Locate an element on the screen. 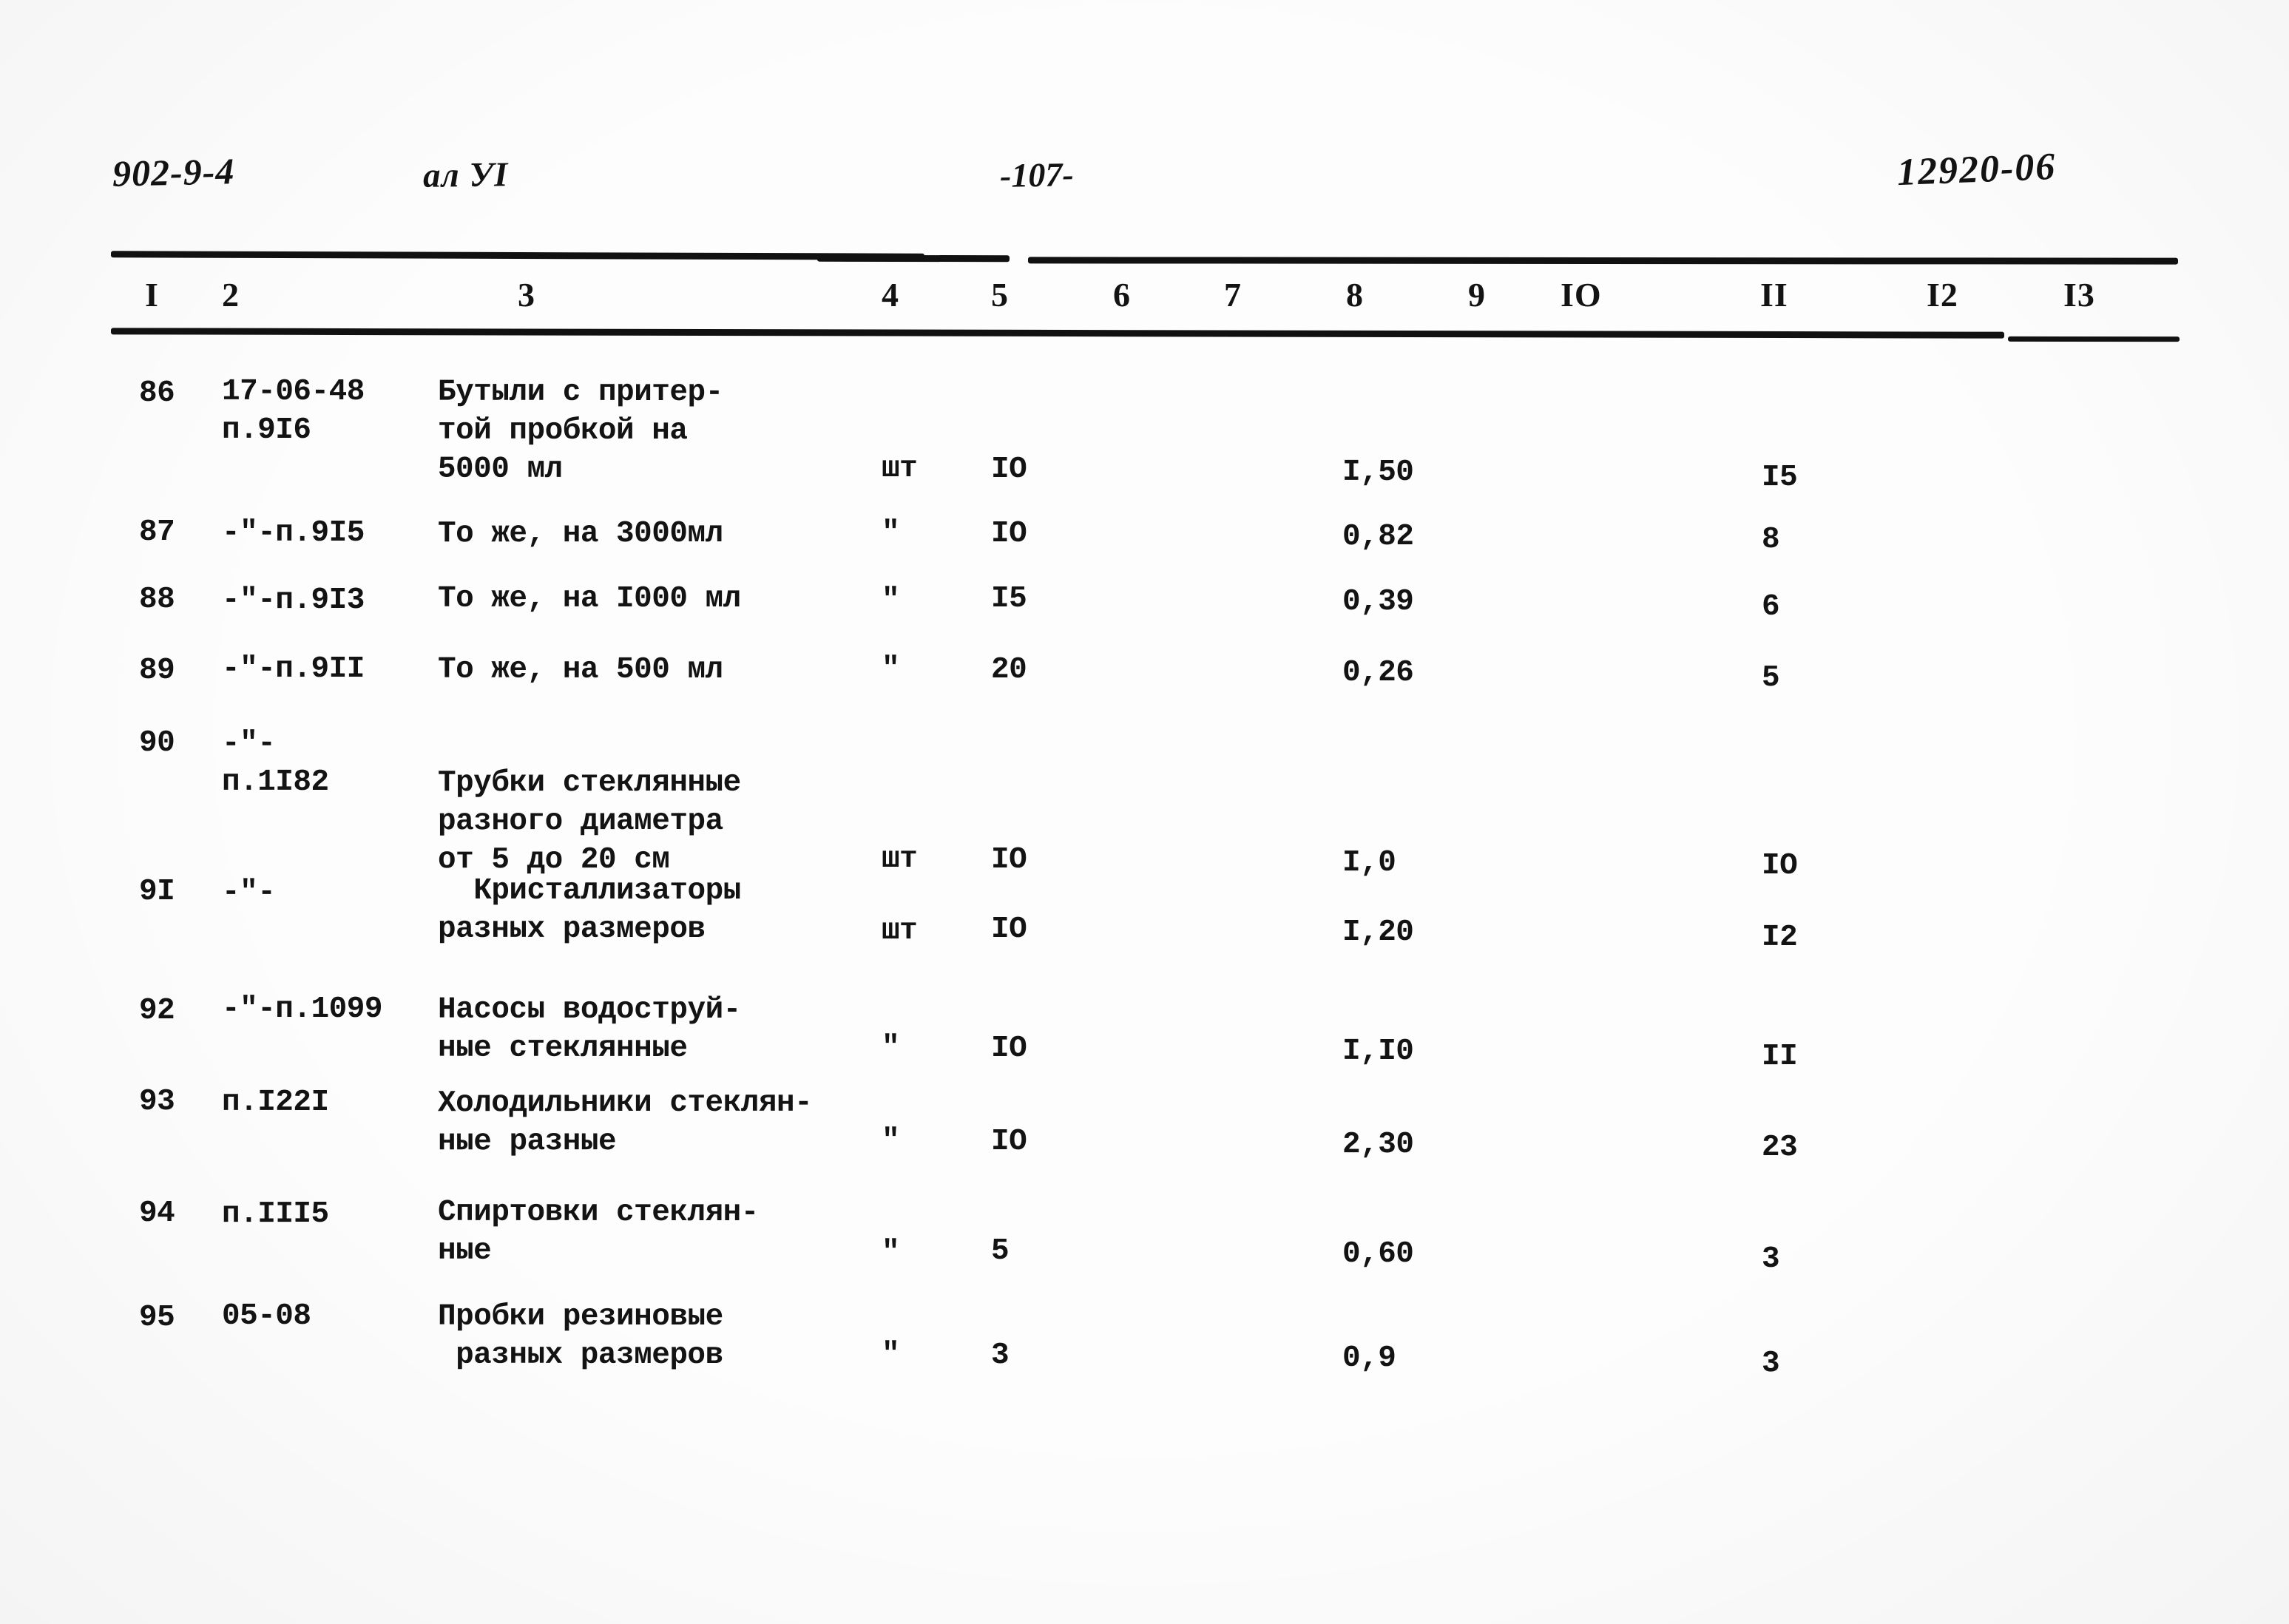  table-top-rule-right is located at coordinates (1603, 261).